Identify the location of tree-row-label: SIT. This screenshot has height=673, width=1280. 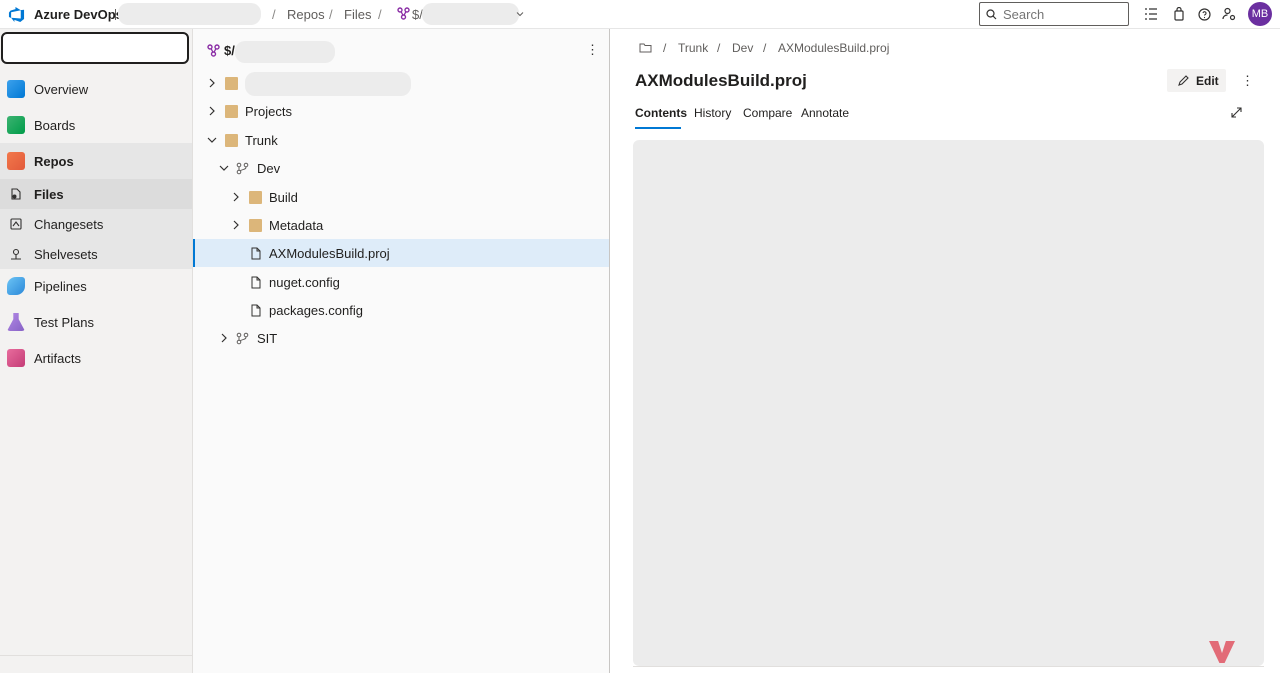
(267, 338).